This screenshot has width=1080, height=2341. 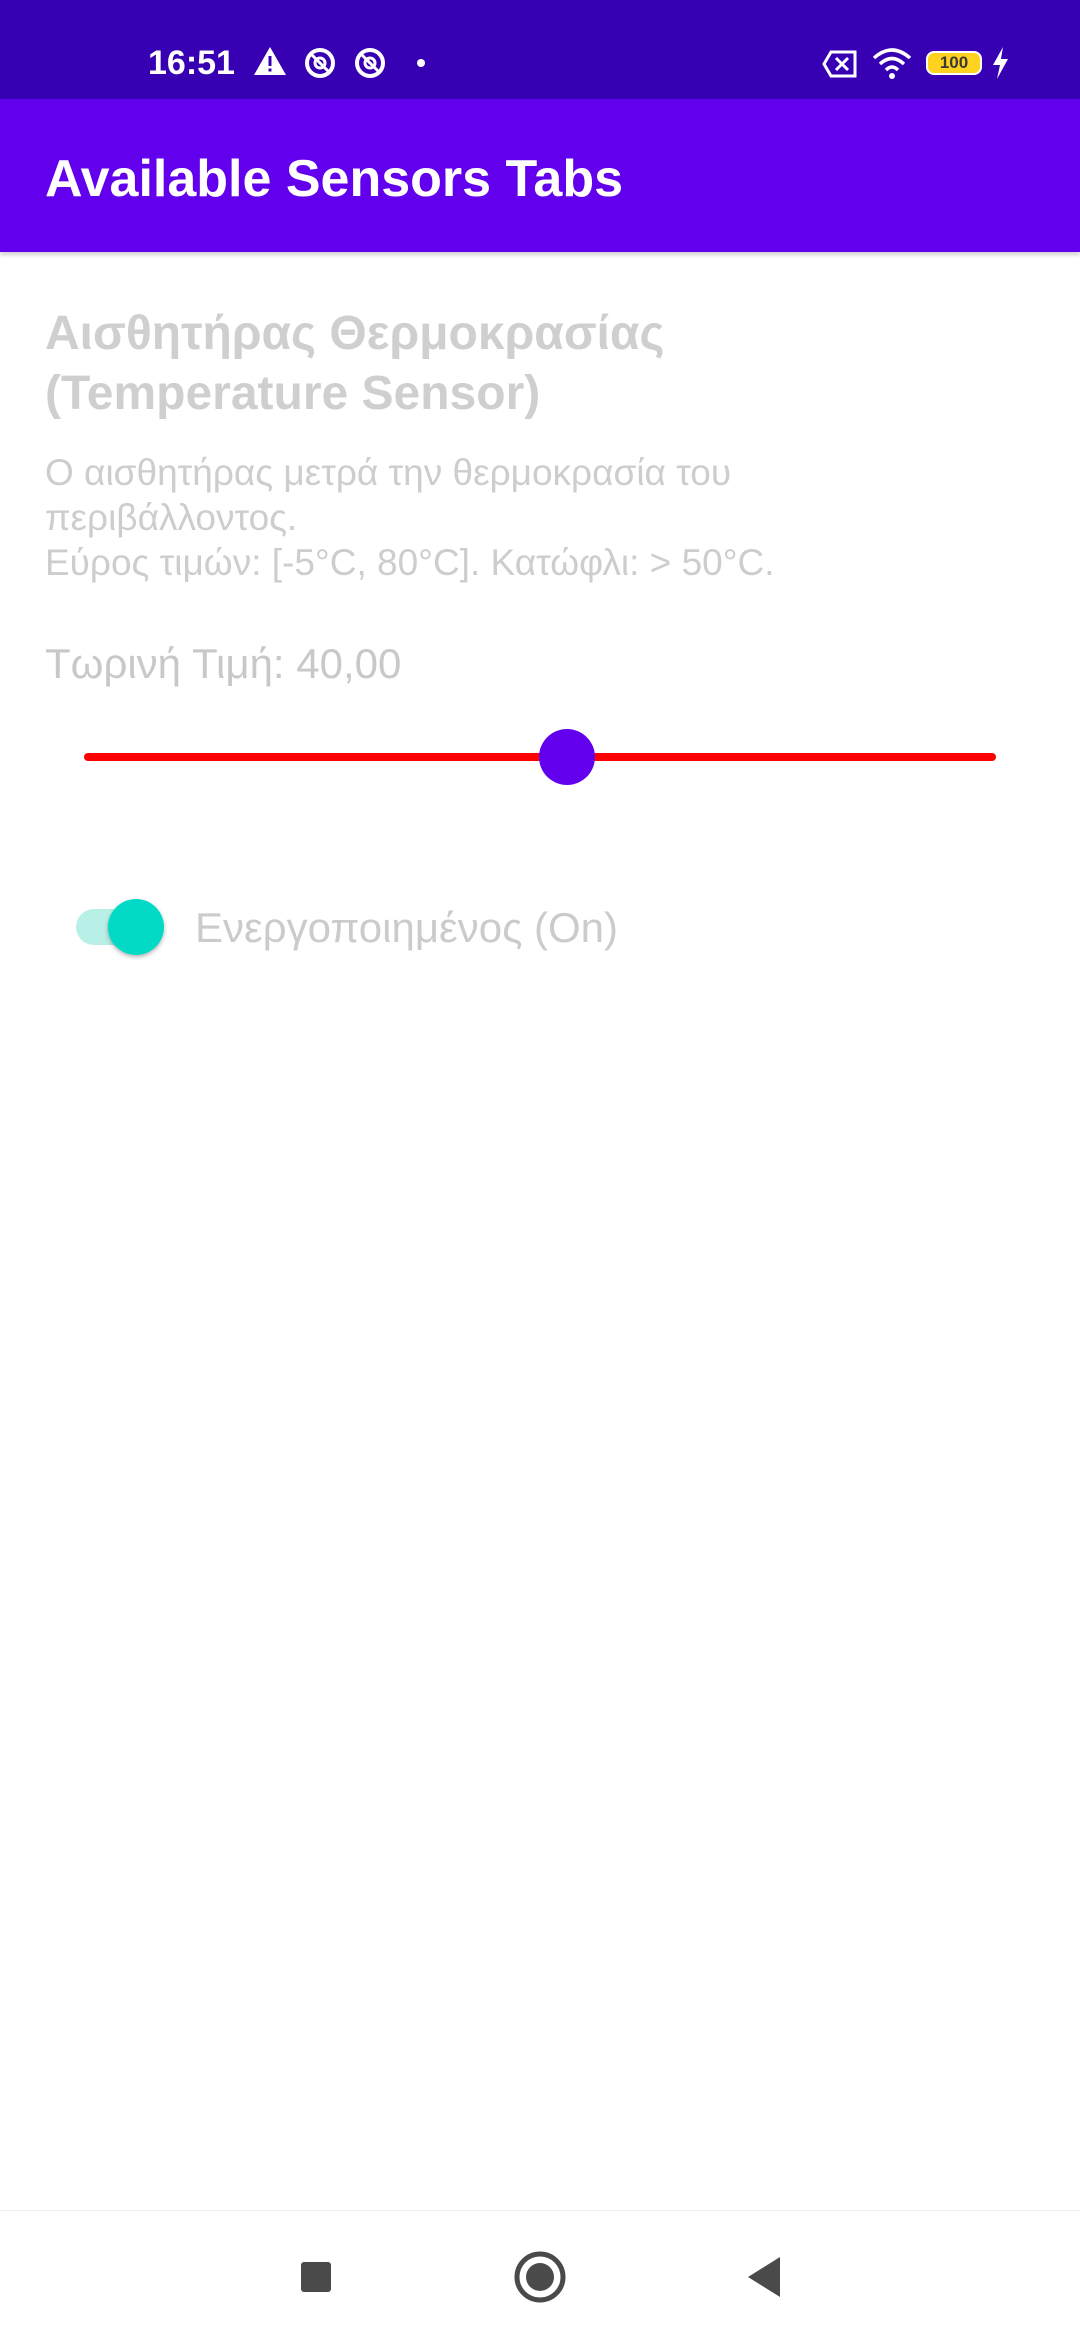 What do you see at coordinates (892, 63) in the screenshot?
I see `wifi-icon` at bounding box center [892, 63].